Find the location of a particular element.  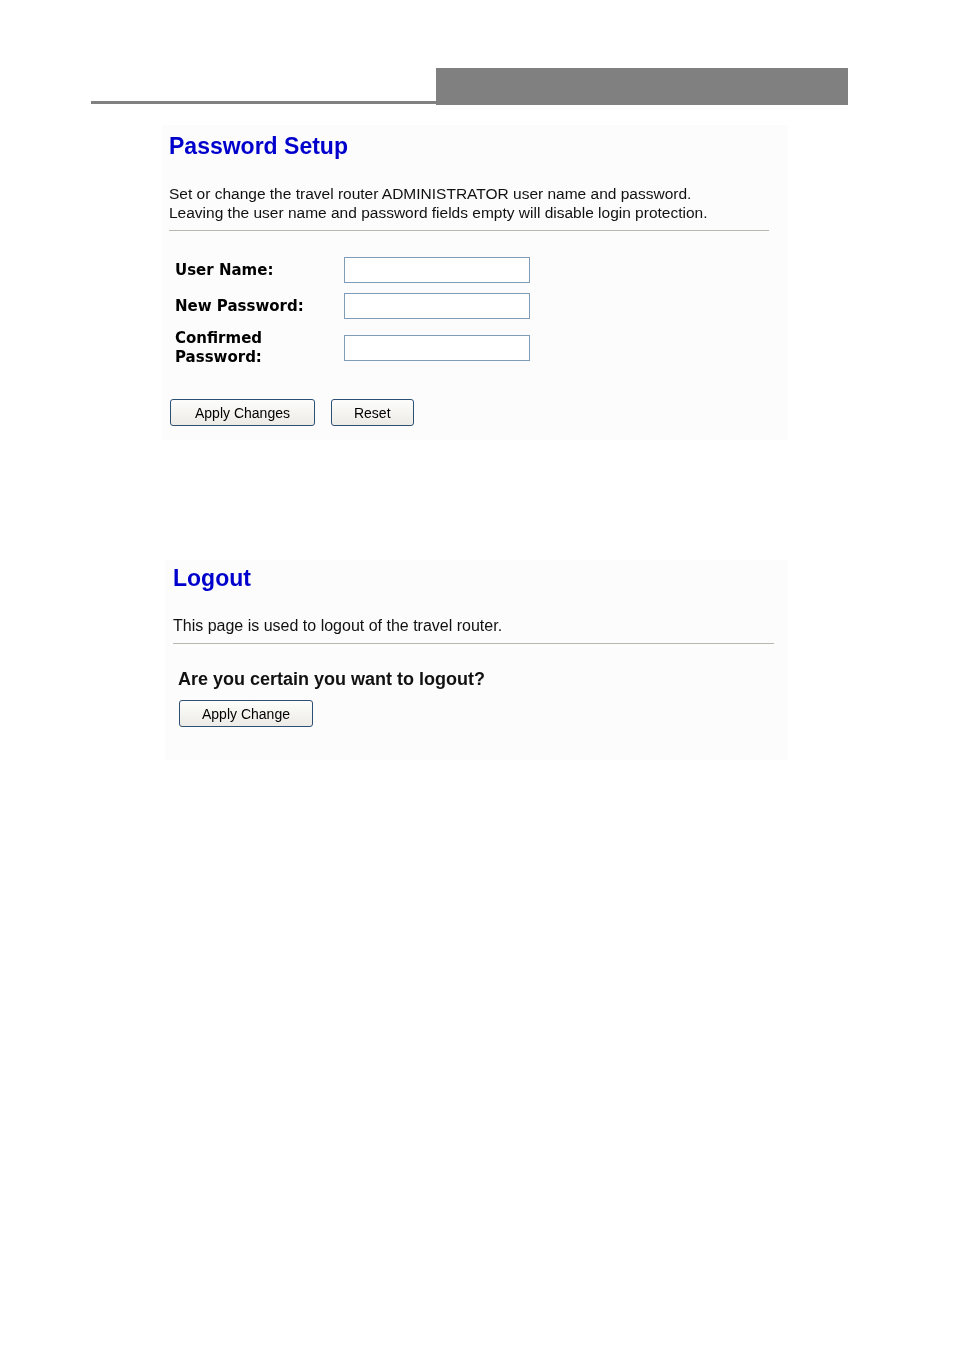

field-label: Confirmed Password: is located at coordinates (219, 348).